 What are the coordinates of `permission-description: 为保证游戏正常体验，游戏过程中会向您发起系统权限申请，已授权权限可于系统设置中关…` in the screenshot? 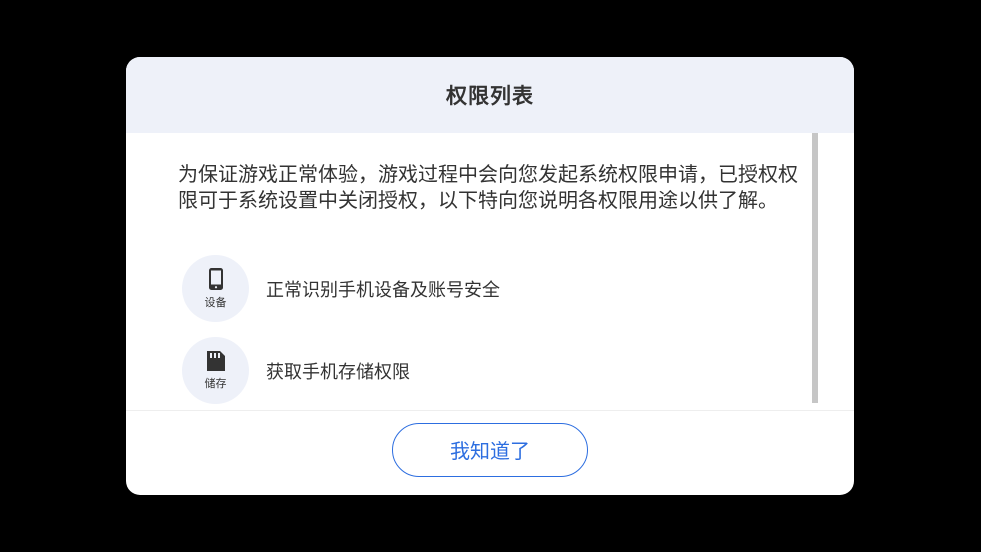 It's located at (488, 187).